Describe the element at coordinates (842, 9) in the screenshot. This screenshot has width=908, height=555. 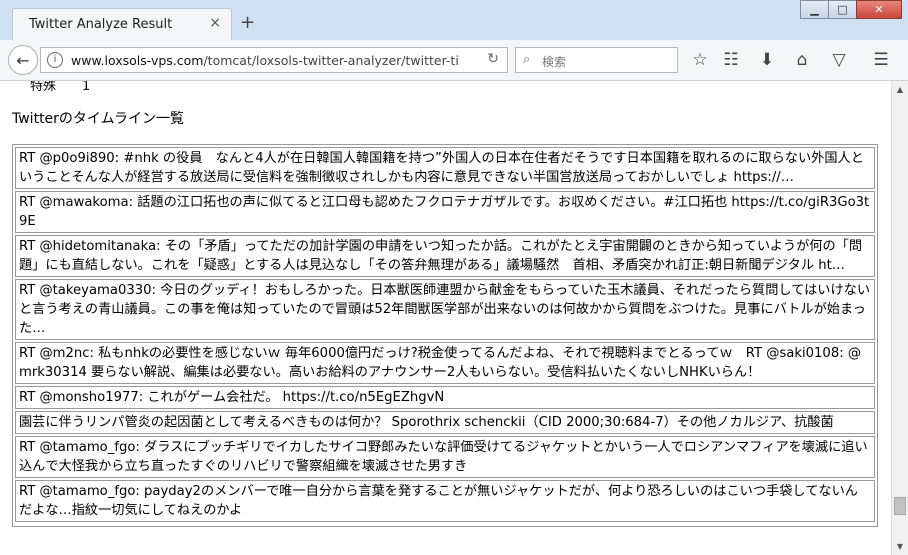
I see `maximize-button: □` at that location.